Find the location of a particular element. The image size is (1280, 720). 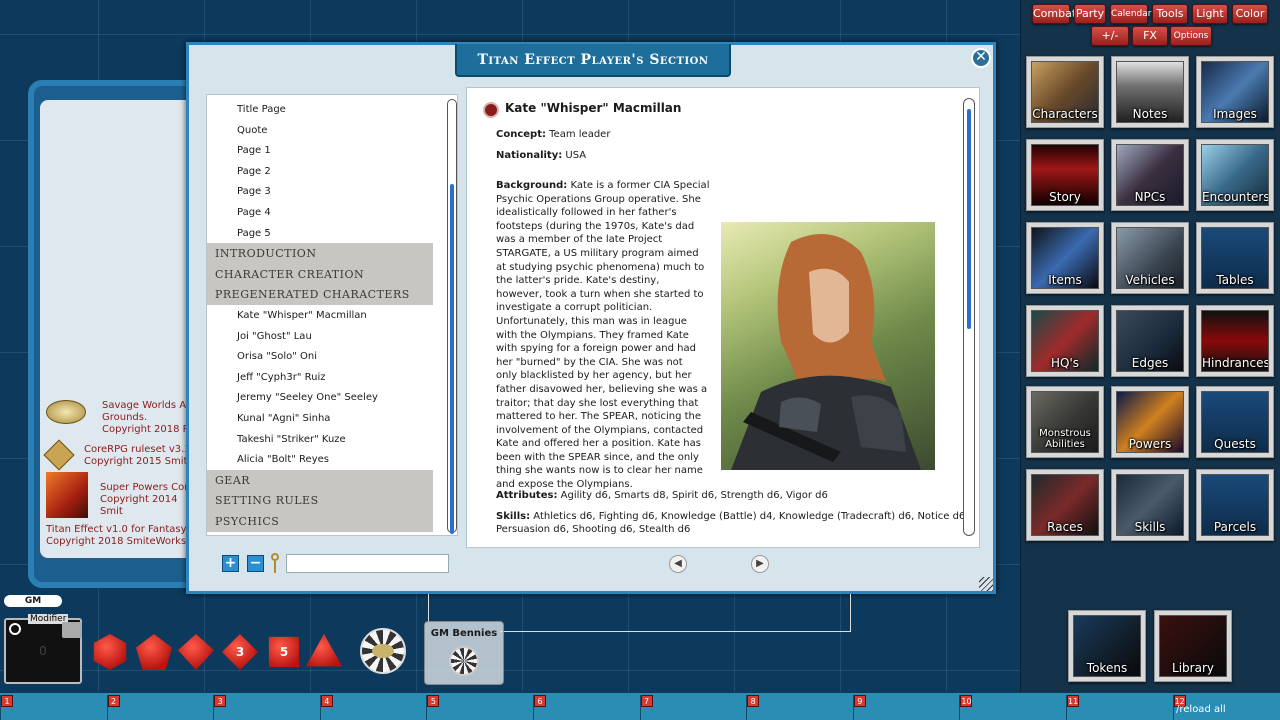

hotkey-slot: 6 is located at coordinates (586, 707).